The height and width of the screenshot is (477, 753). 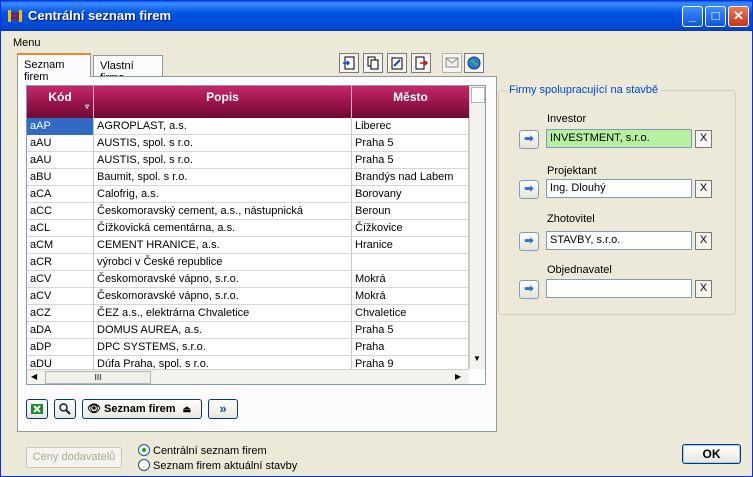 I want to click on ceny-dodavatelu-button: Ceny dodavatelů, so click(x=74, y=457).